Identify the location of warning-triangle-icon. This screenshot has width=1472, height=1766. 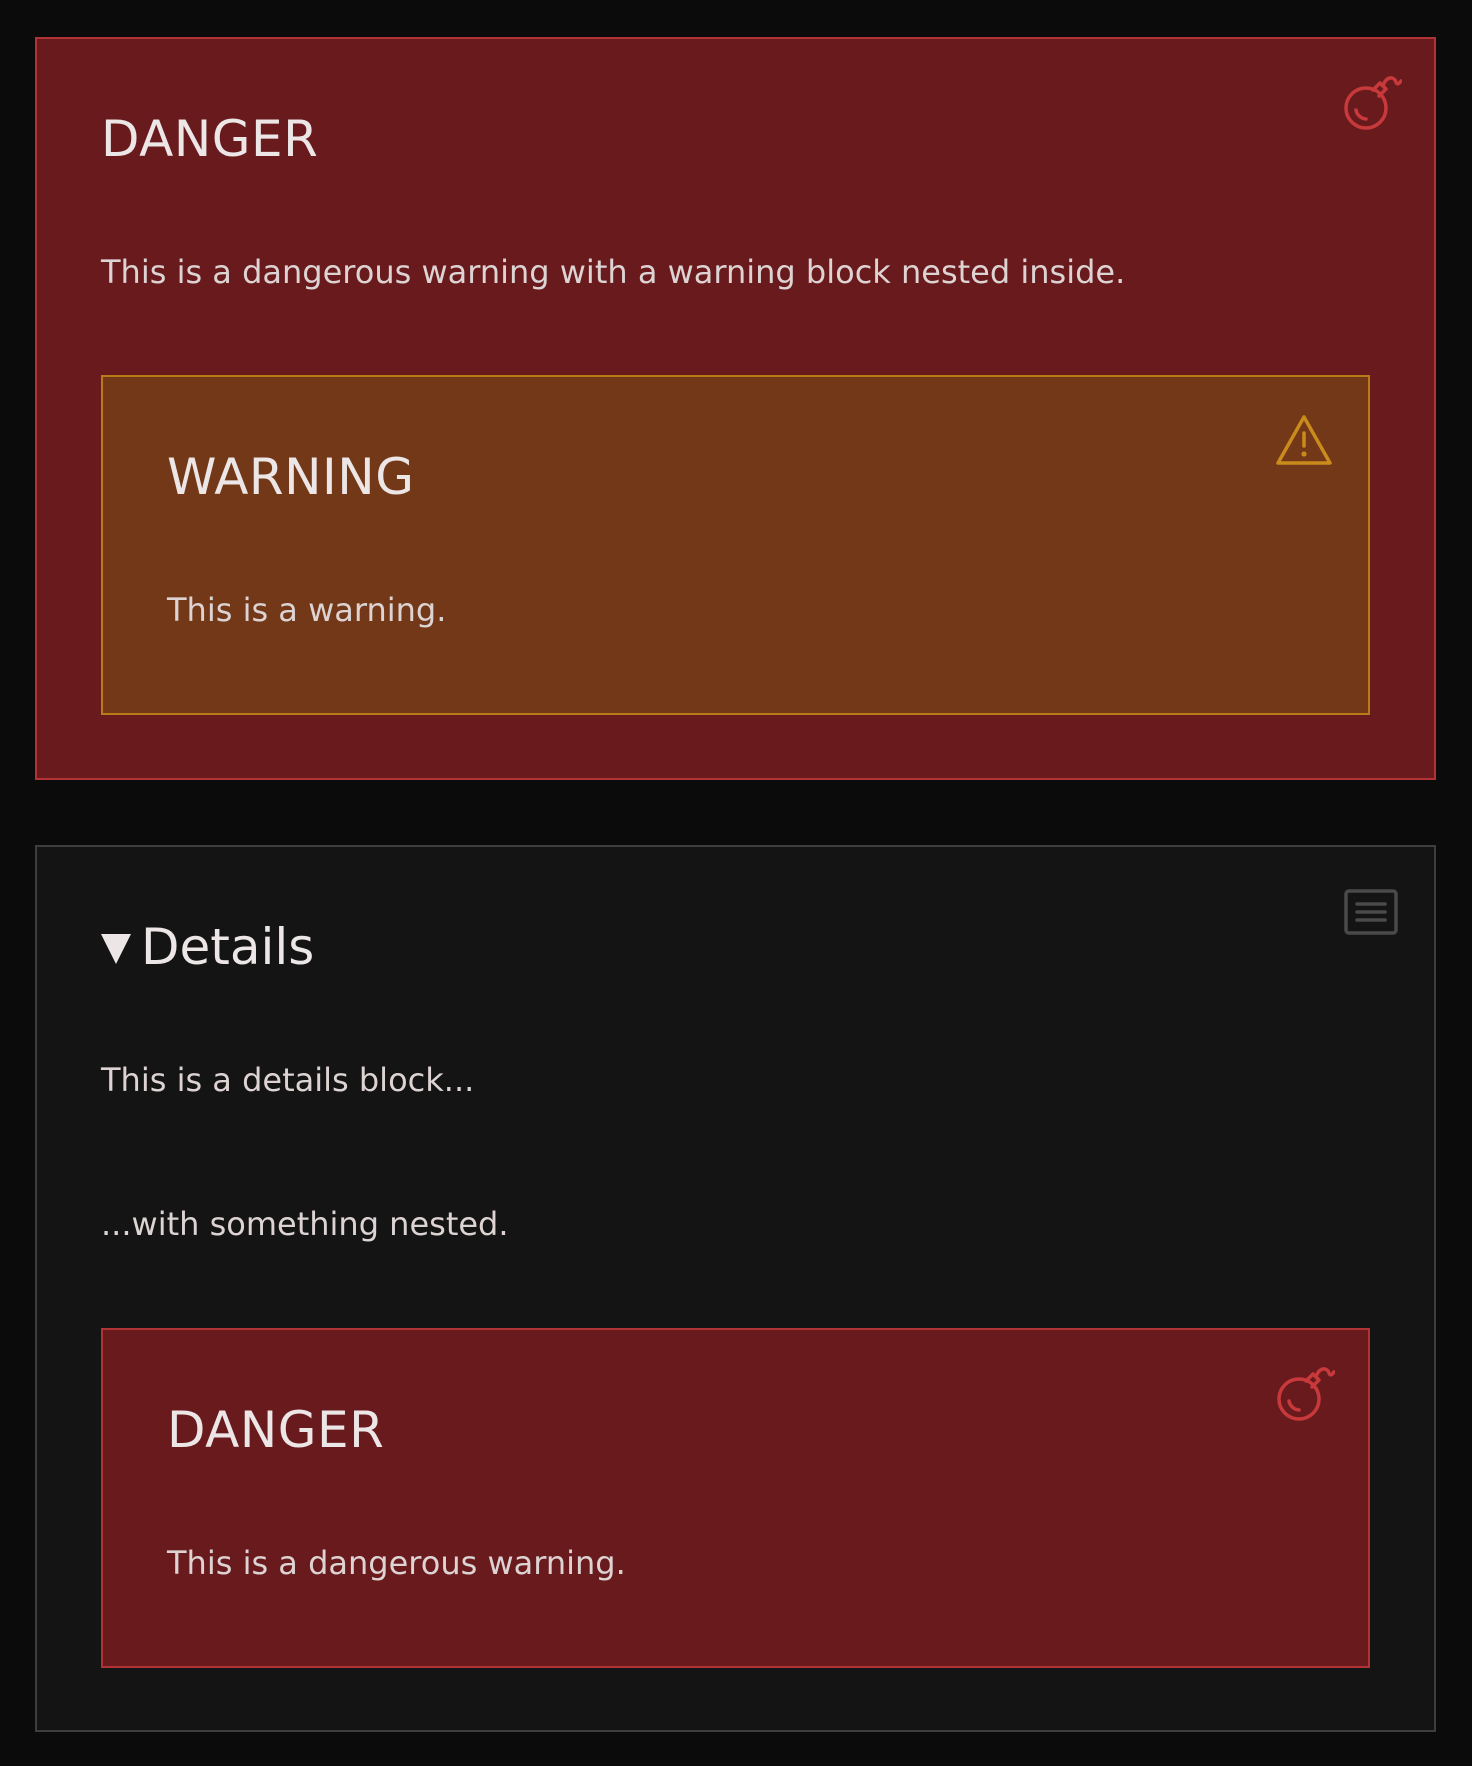
(1304, 440).